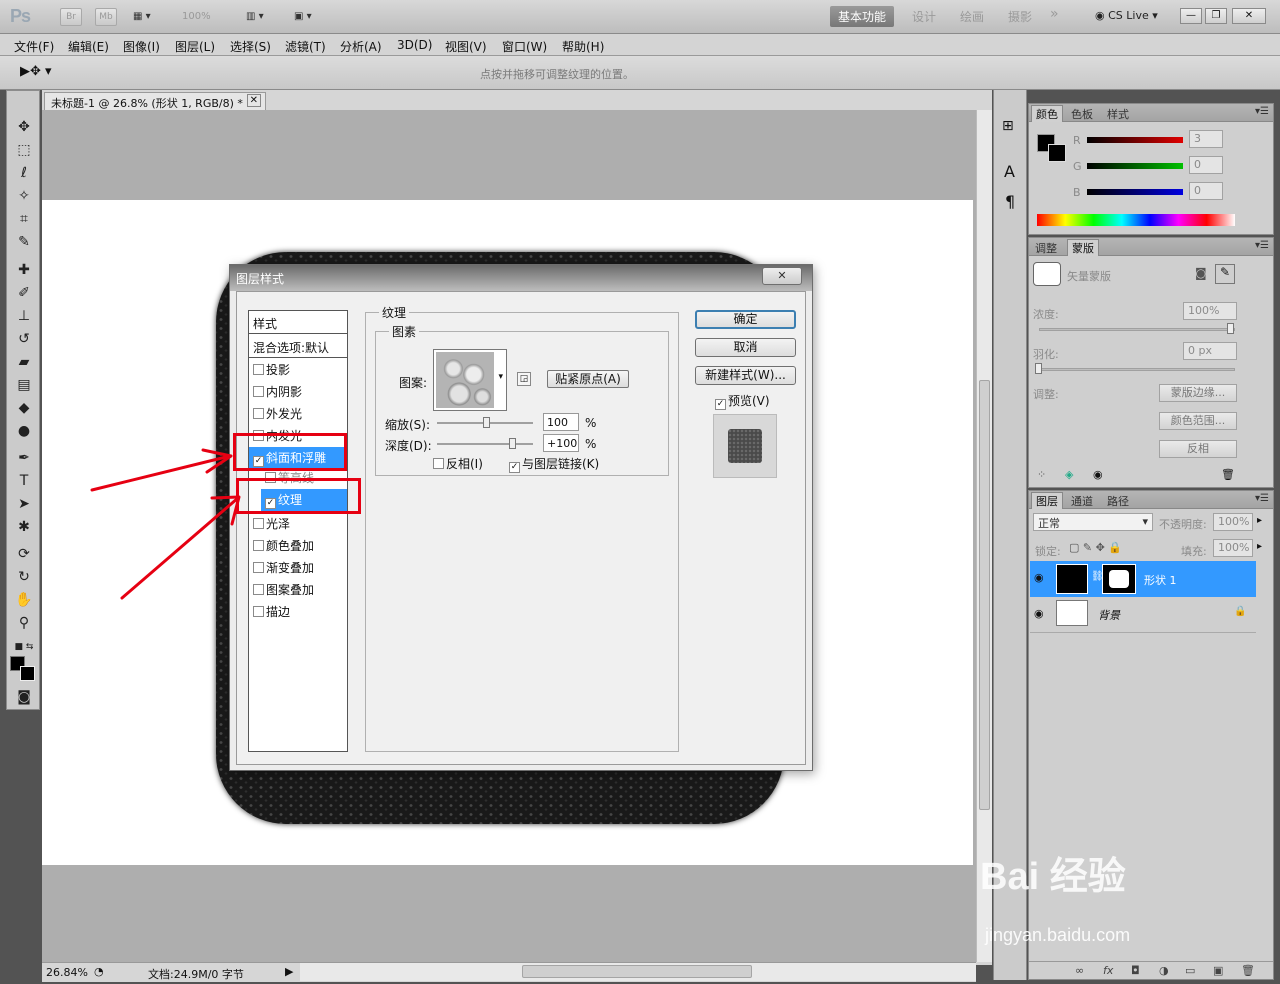 The height and width of the screenshot is (984, 1280). Describe the element at coordinates (720, 404) in the screenshot. I see `preview-checkbox-box: ✓` at that location.